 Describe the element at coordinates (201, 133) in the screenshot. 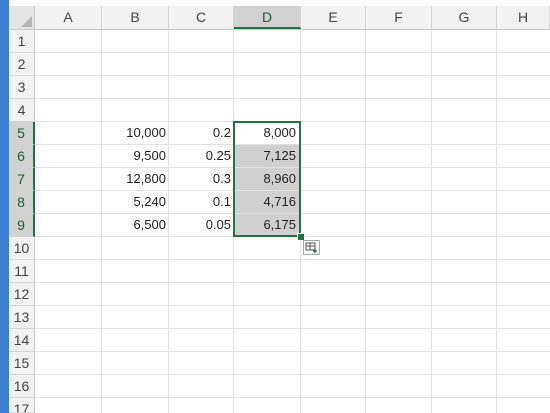

I see `cell-c5: 0.2` at that location.